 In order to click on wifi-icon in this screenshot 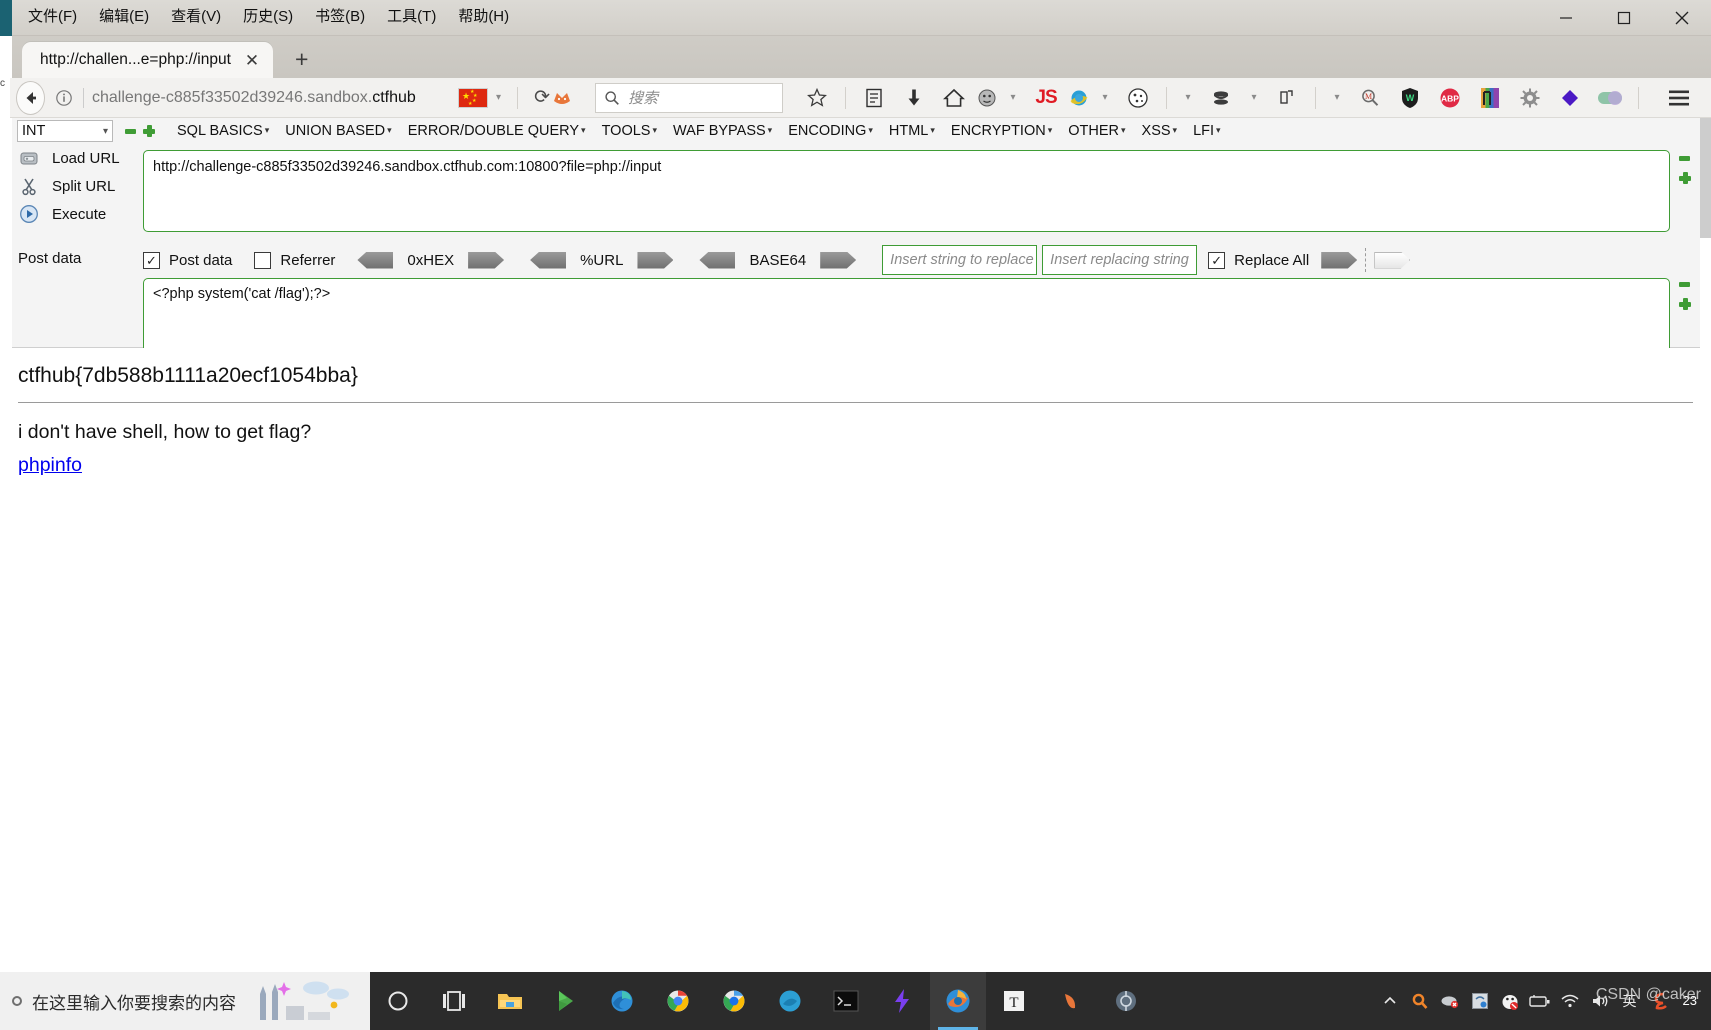, I will do `click(1570, 1001)`.